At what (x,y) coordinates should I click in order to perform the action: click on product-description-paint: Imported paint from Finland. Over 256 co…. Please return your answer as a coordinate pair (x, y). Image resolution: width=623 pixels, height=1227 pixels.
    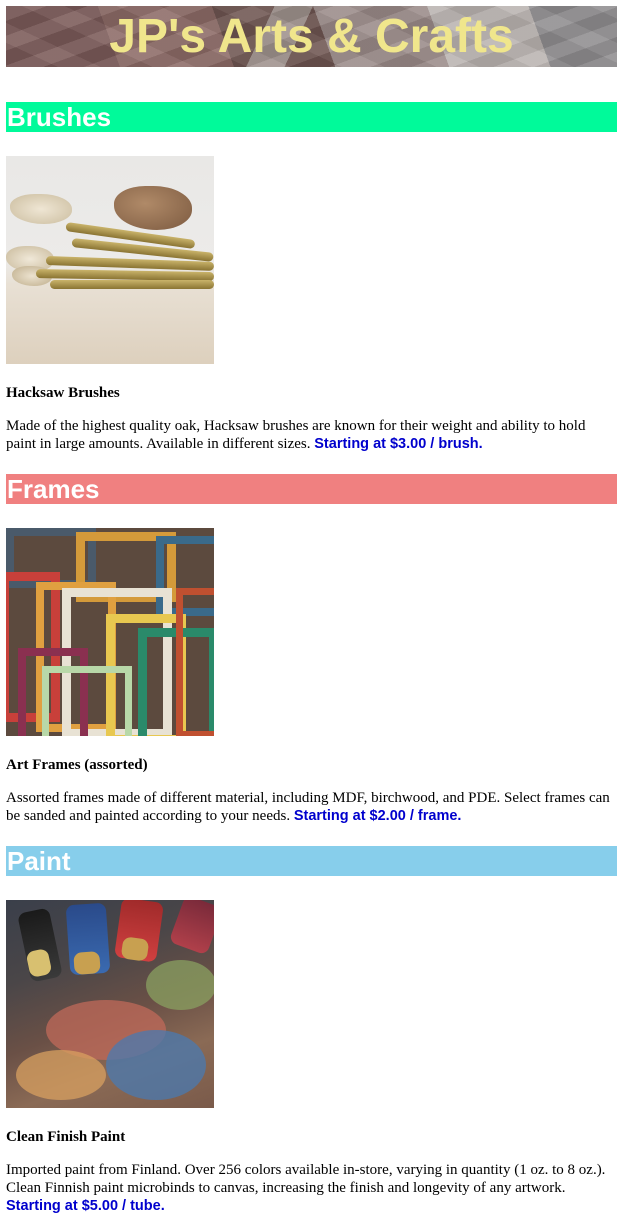
    Looking at the image, I should click on (311, 1188).